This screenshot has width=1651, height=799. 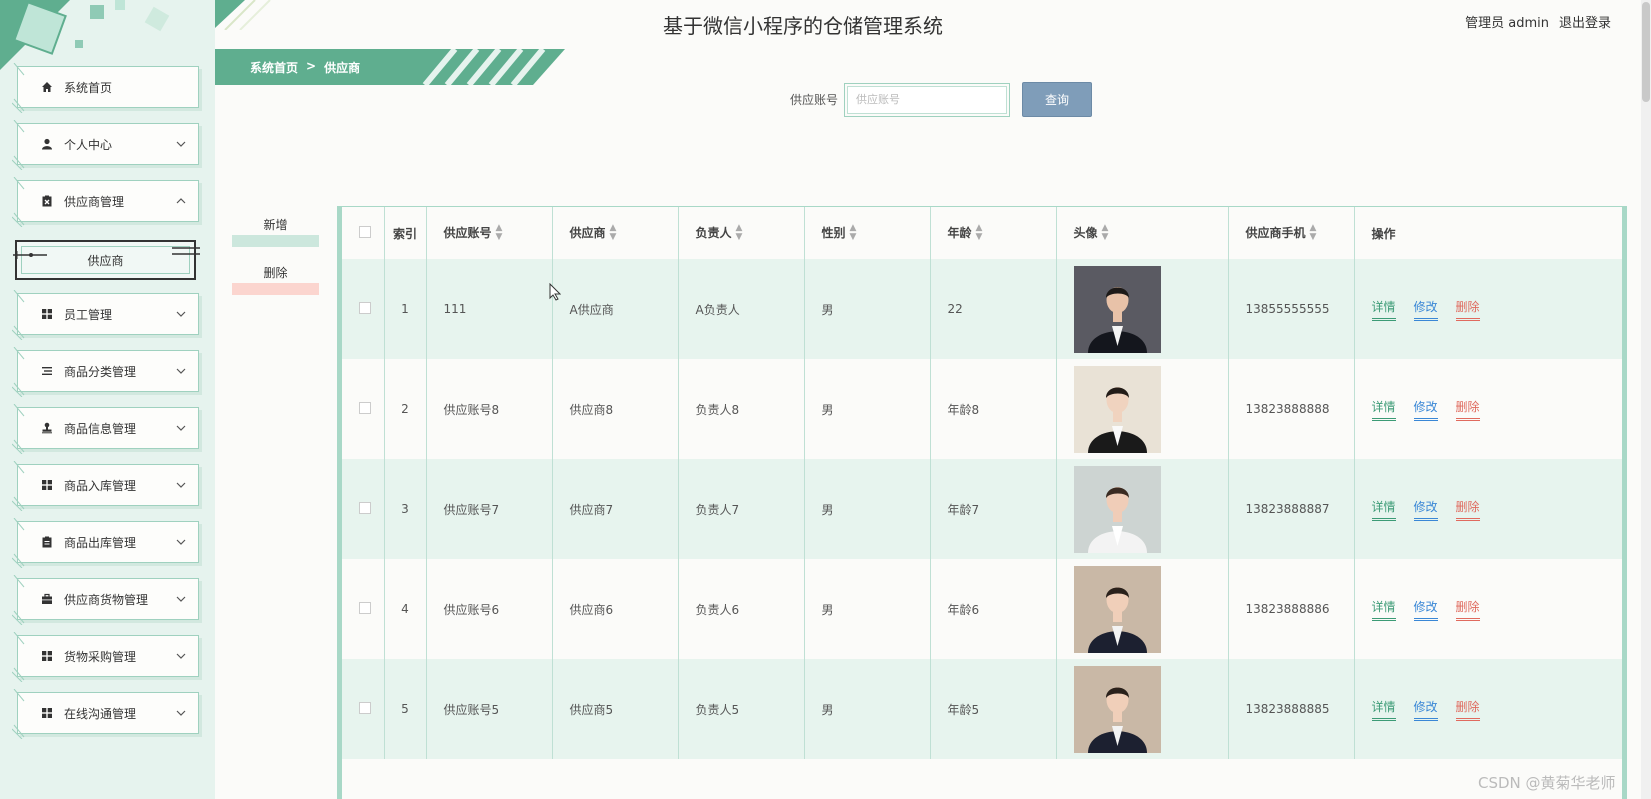 I want to click on col-manager: 负责人 ▲ ▼, so click(x=741, y=233).